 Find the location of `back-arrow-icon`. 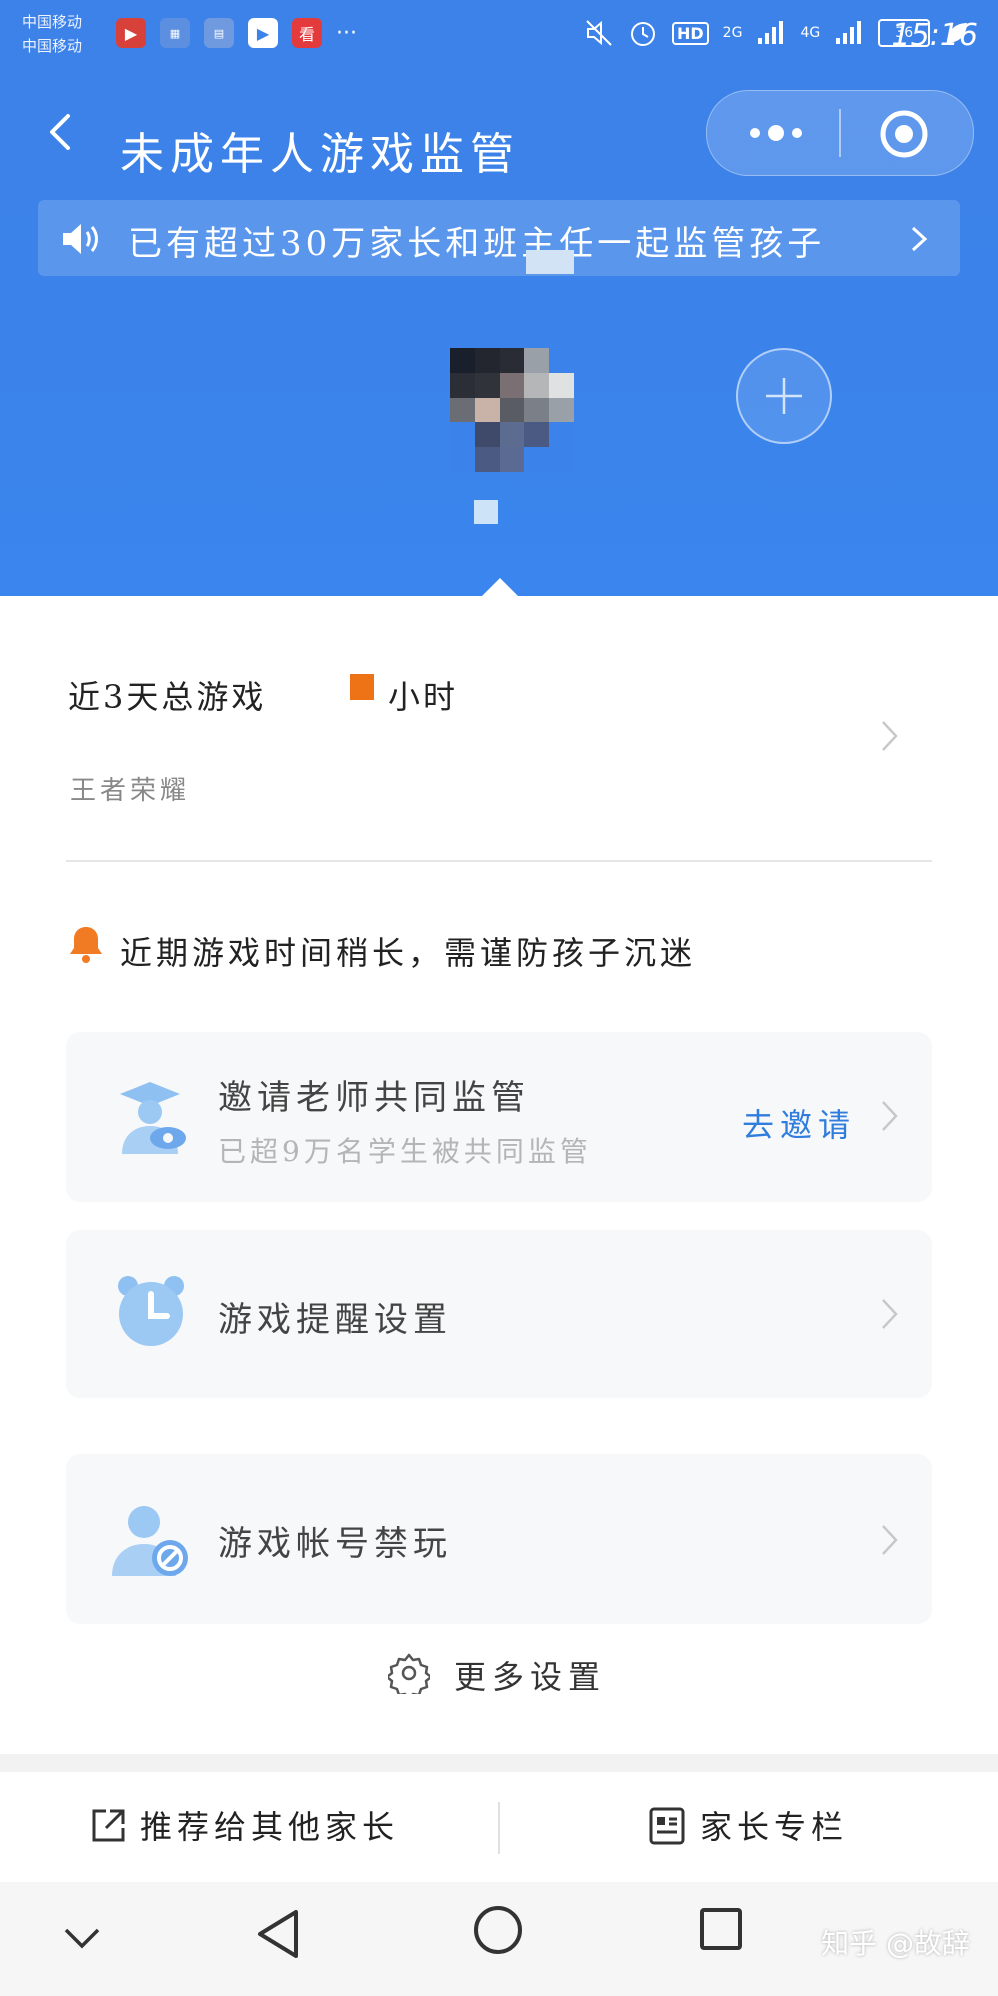

back-arrow-icon is located at coordinates (62, 132).